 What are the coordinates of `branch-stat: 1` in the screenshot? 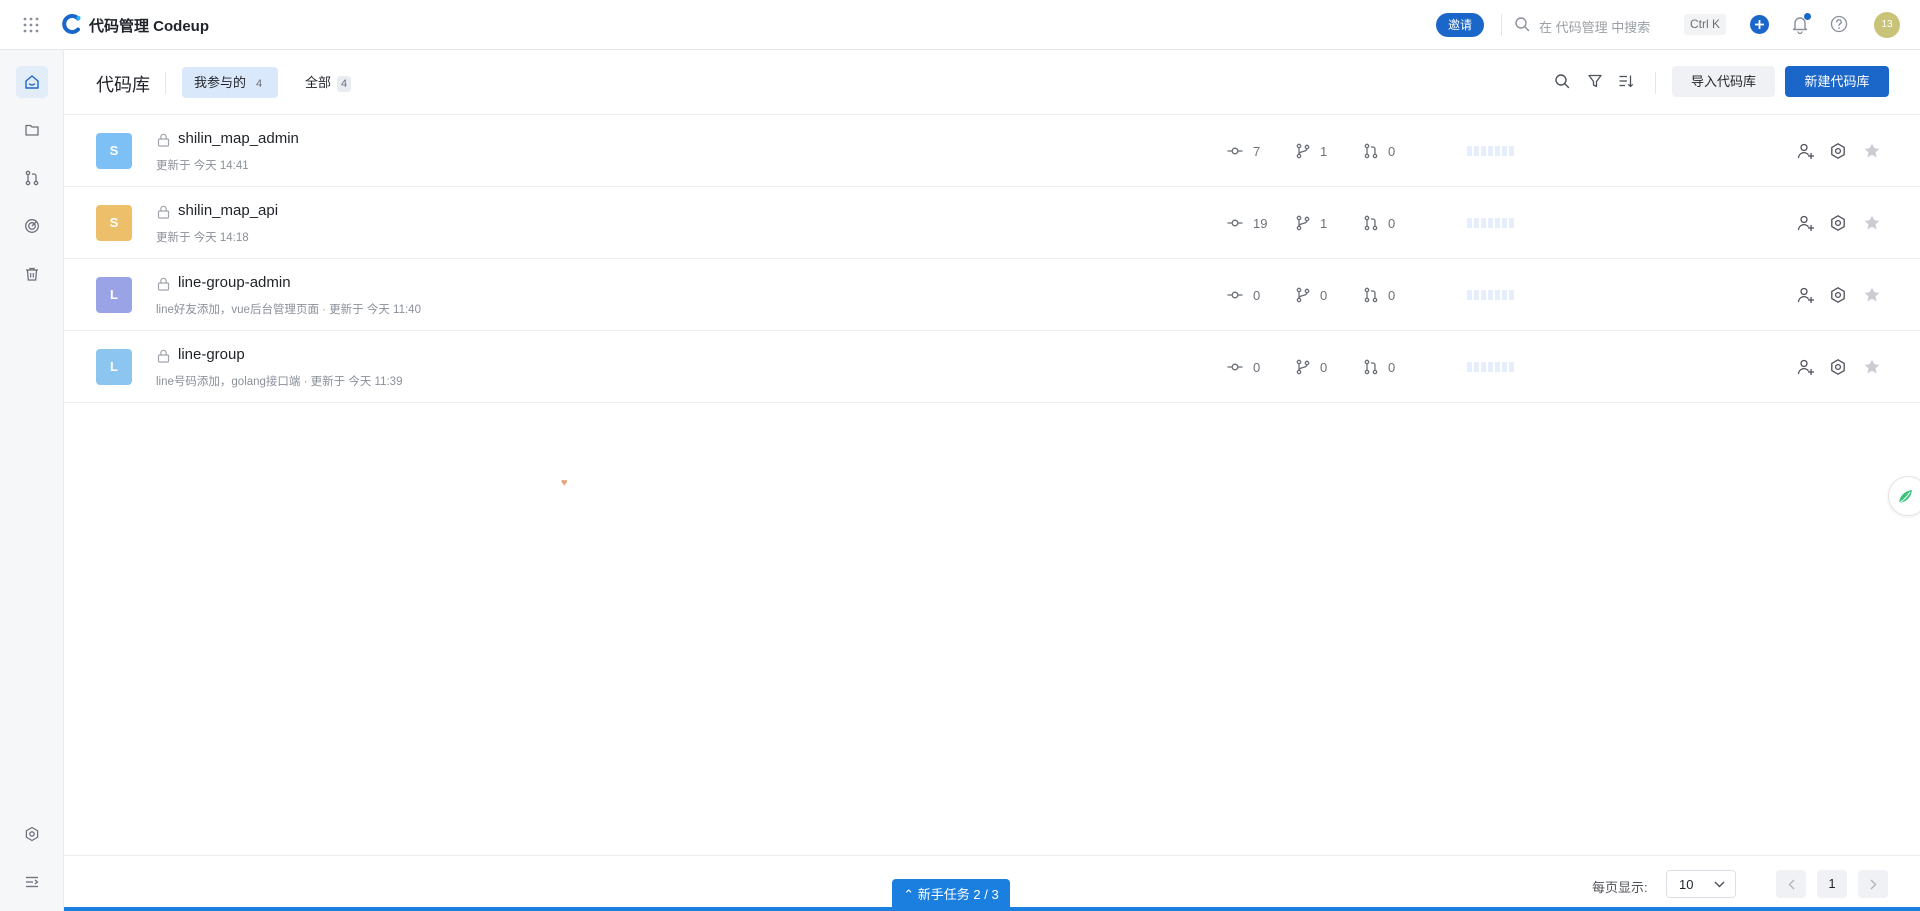 It's located at (1315, 223).